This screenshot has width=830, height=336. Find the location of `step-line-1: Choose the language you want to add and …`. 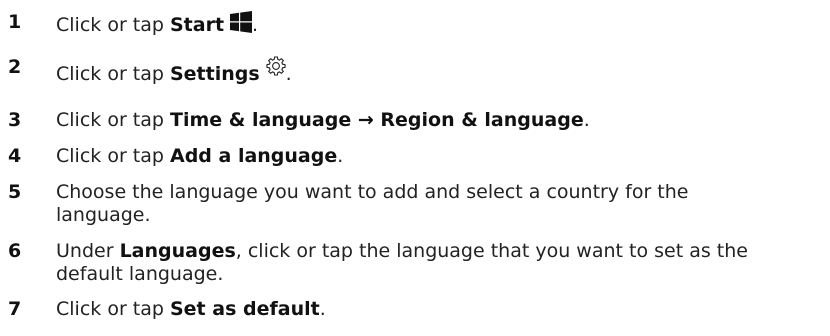

step-line-1: Choose the language you want to add and … is located at coordinates (372, 192).